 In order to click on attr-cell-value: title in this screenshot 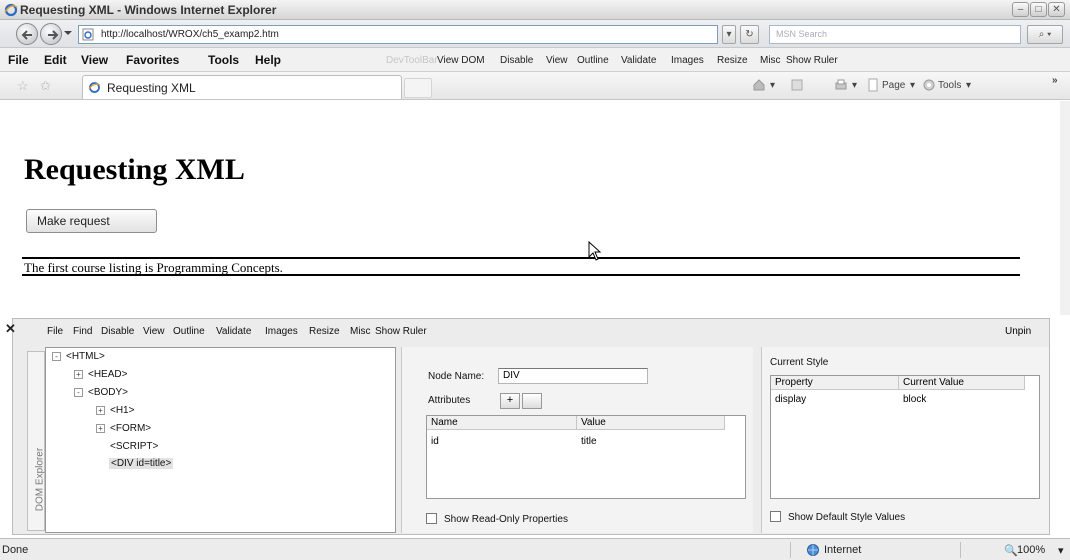, I will do `click(589, 441)`.